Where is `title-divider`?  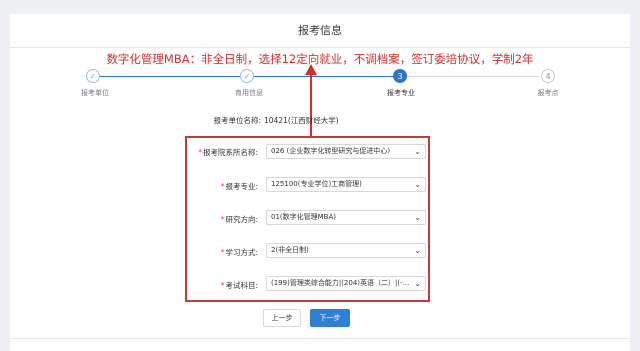
title-divider is located at coordinates (320, 47).